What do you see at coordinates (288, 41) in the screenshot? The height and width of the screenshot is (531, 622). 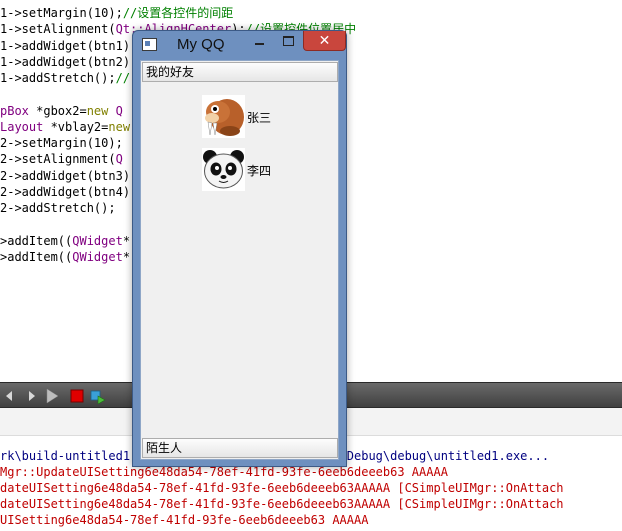 I see `maximize-button` at bounding box center [288, 41].